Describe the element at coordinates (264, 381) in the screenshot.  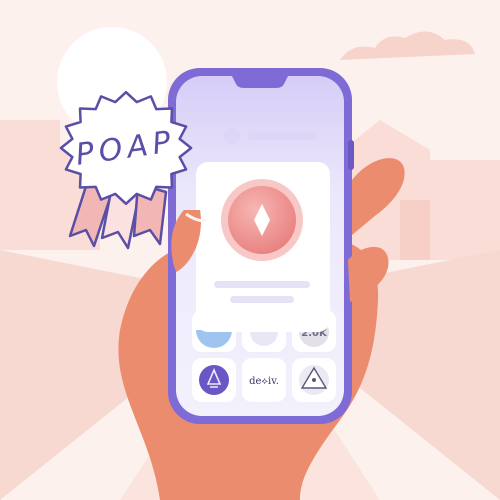
I see `tile-devconnect-label: de⟡iv.` at that location.